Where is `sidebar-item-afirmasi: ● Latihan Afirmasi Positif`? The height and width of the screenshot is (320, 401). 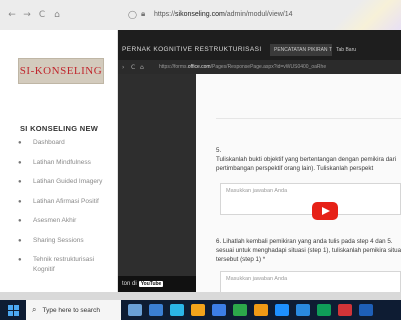 sidebar-item-afirmasi: ● Latihan Afirmasi Positif is located at coordinates (59, 207).